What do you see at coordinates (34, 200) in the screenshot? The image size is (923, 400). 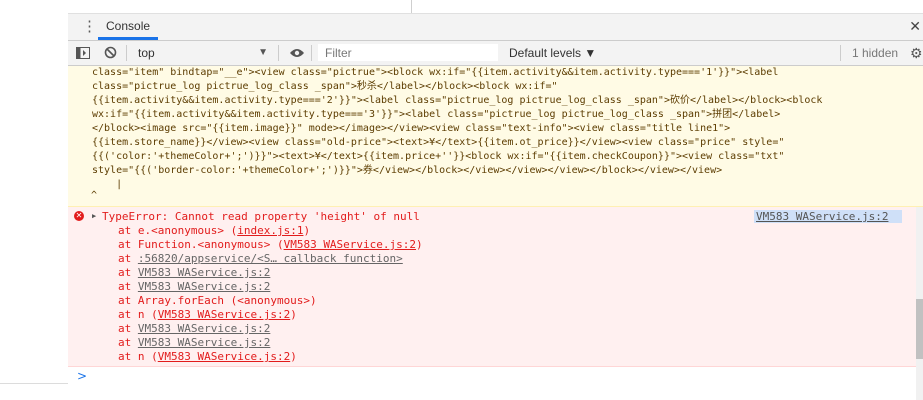 I see `left-panel` at bounding box center [34, 200].